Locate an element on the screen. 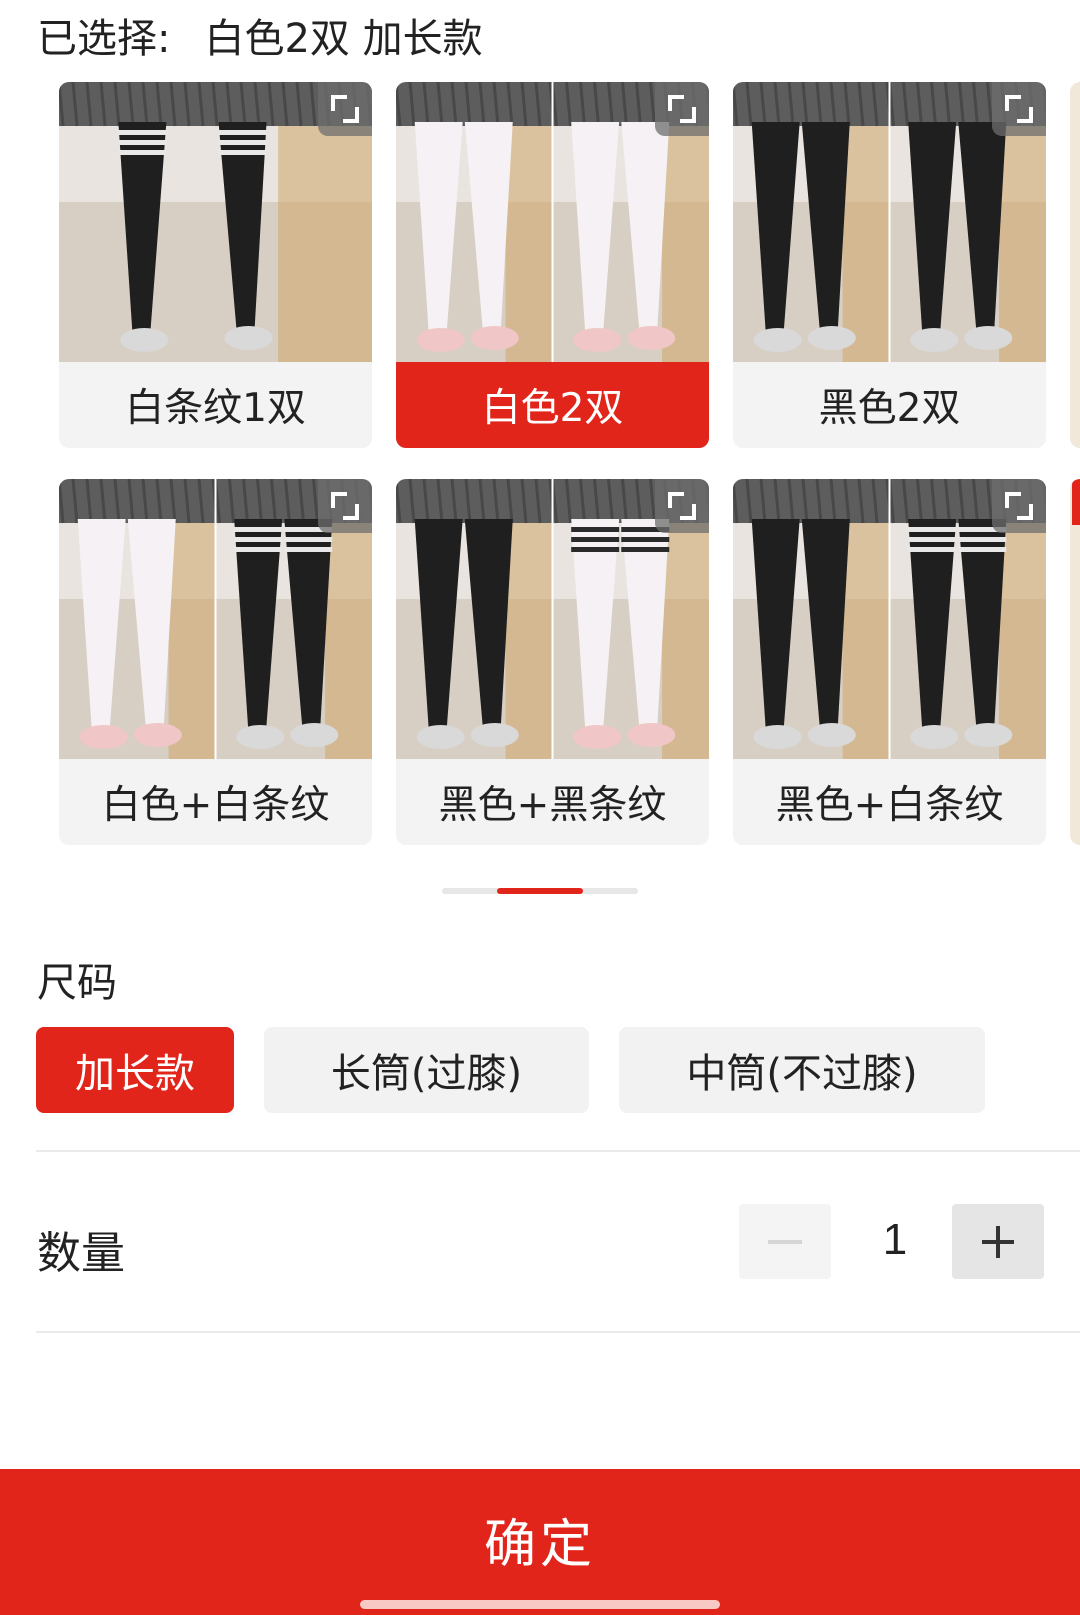 The height and width of the screenshot is (1615, 1080). variant-label: 白色+白条纹 is located at coordinates (215, 805).